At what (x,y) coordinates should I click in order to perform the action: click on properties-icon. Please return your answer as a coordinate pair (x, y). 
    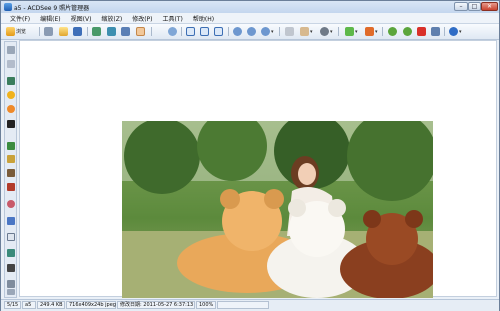
    Looking at the image, I should click on (435, 31).